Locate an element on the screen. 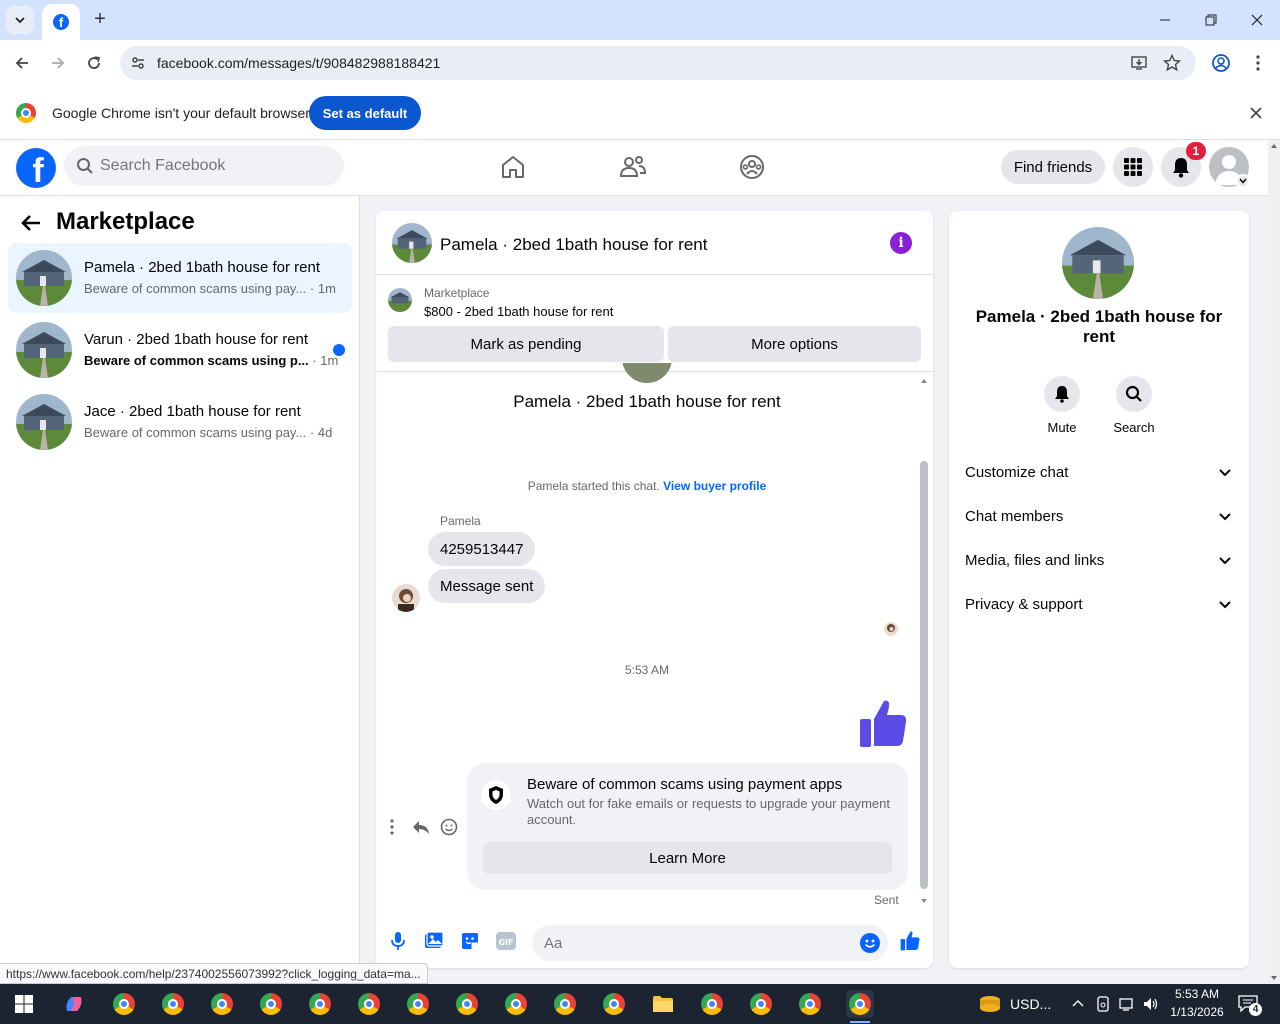 The image size is (1280, 1024). attach-photo-button is located at coordinates (434, 941).